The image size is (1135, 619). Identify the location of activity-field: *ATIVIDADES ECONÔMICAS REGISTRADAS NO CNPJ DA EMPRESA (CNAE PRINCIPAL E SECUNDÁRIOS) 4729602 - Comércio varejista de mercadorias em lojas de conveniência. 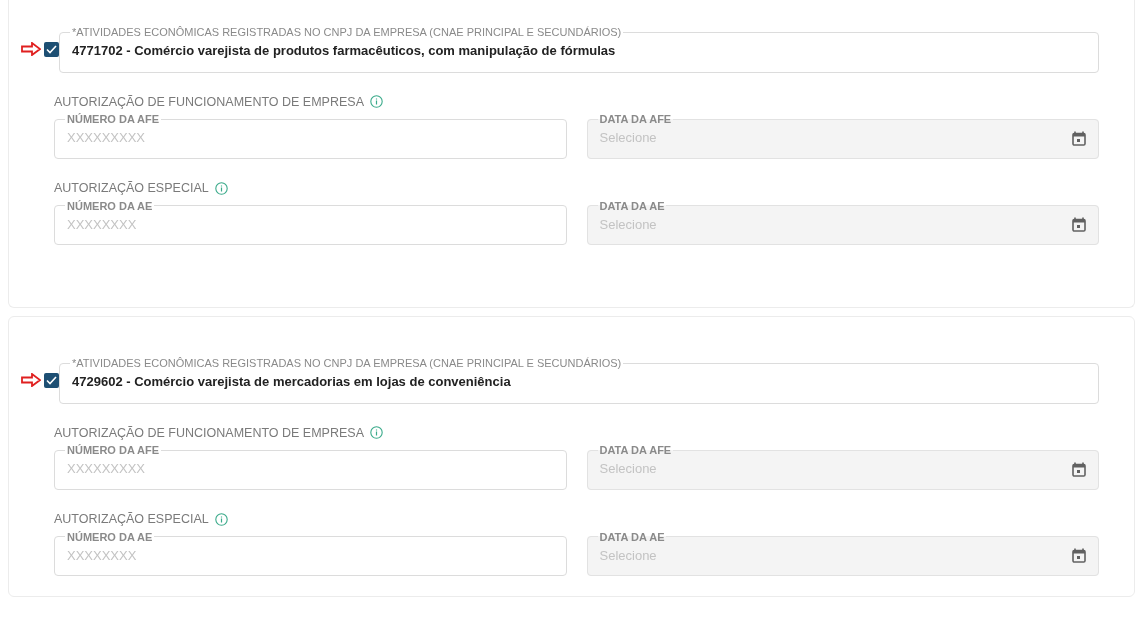
(579, 380).